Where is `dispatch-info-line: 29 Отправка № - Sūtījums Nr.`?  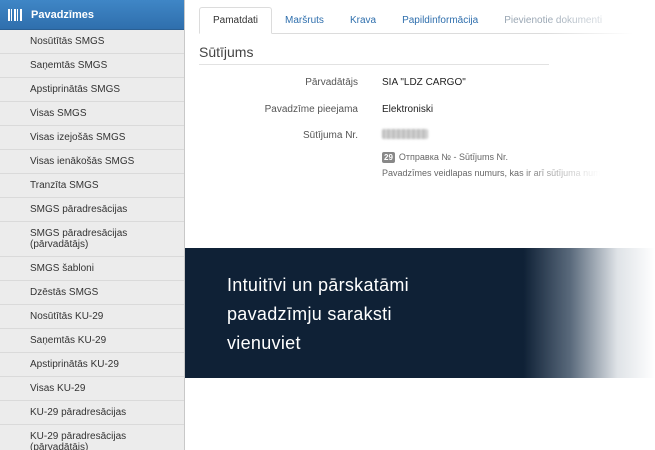 dispatch-info-line: 29 Отправка № - Sūtījums Nr. is located at coordinates (445, 157).